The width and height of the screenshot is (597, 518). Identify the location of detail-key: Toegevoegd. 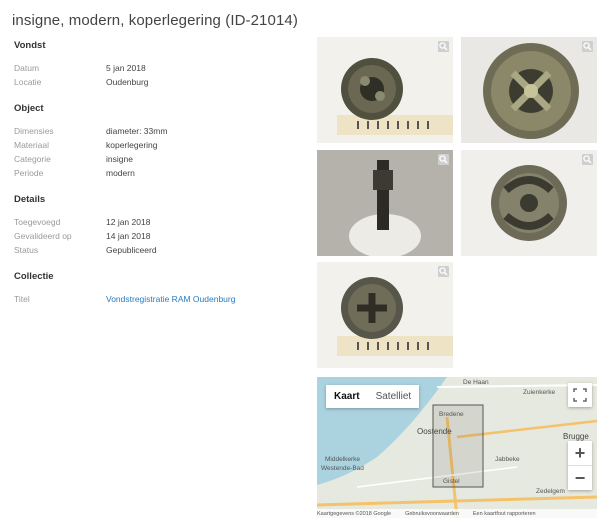
(37, 222).